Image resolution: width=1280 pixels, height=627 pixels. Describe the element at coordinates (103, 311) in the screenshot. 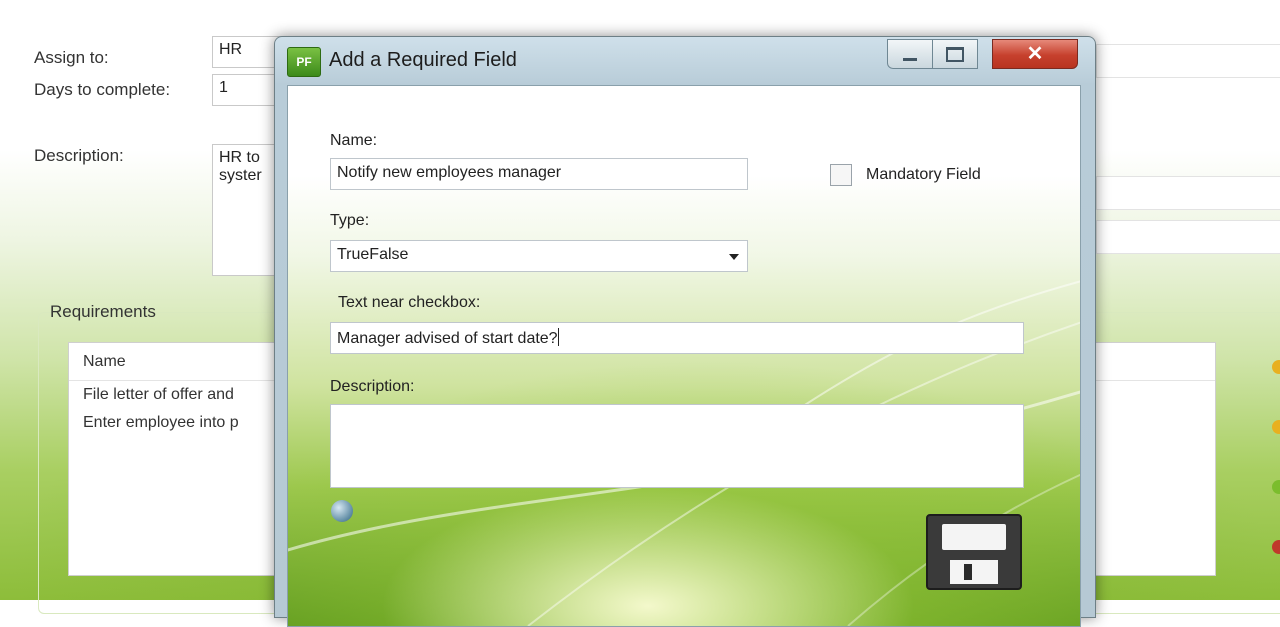

I see `requirements-group-title: Requirements` at that location.